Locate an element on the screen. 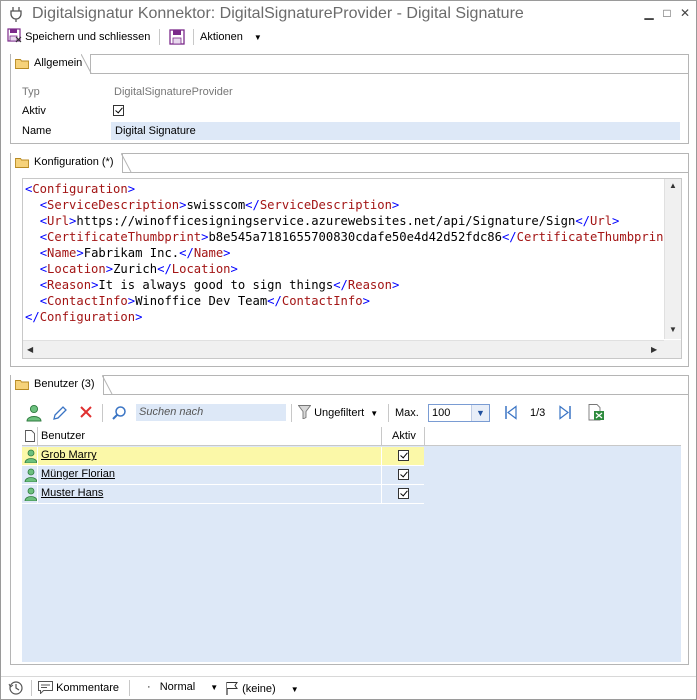 Image resolution: width=697 pixels, height=700 pixels. xml-line: <Location>Zurich</Location> is located at coordinates (138, 269).